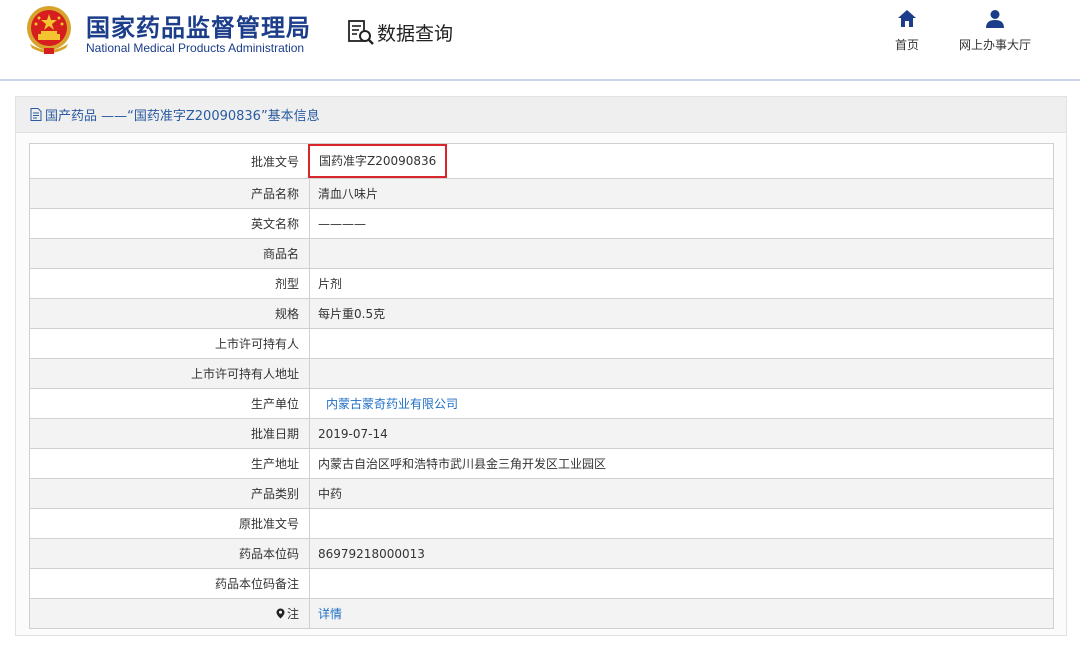 The height and width of the screenshot is (645, 1080). I want to click on home-icon, so click(907, 18).